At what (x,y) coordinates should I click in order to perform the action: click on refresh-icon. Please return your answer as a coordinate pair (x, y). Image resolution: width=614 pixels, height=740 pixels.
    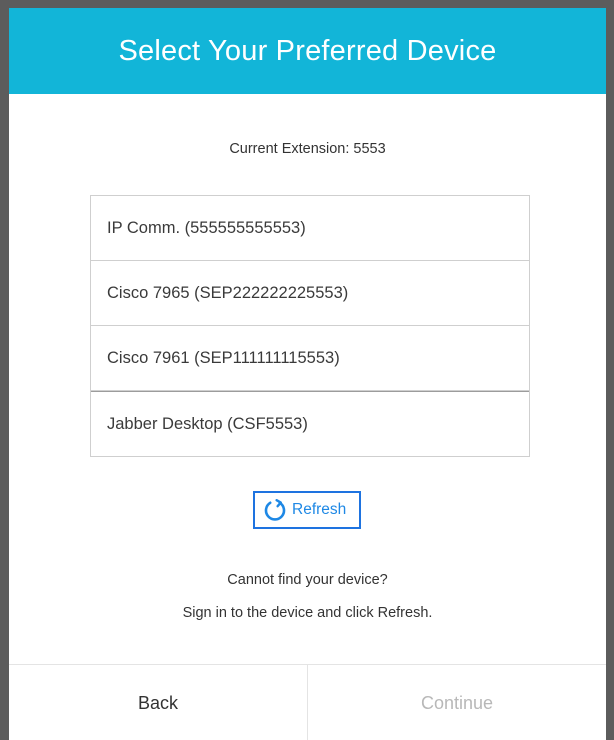
    Looking at the image, I should click on (275, 510).